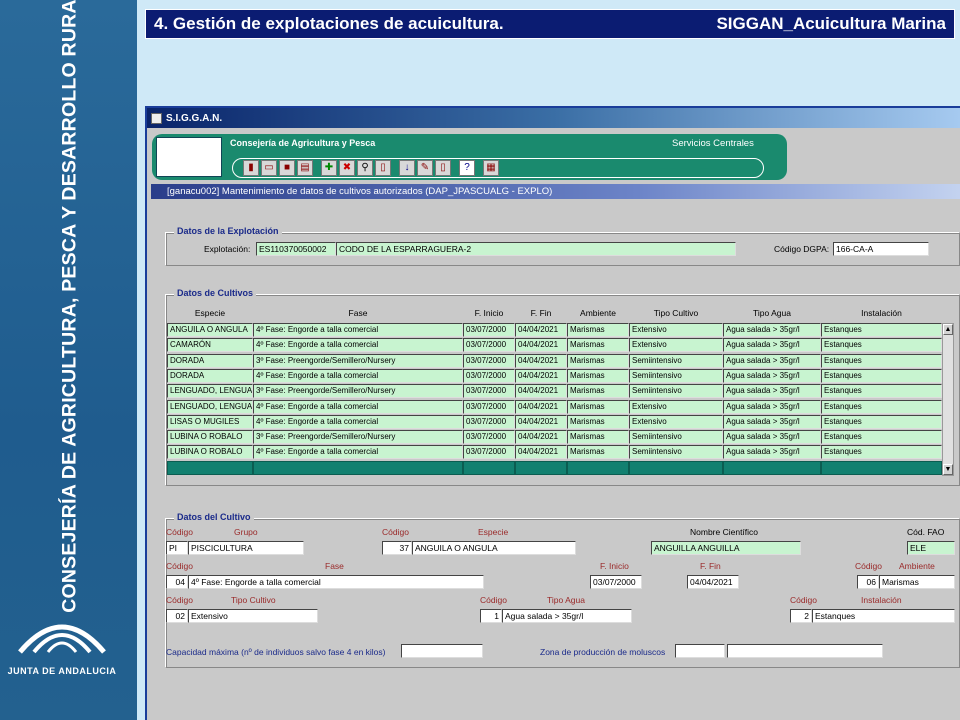 Image resolution: width=960 pixels, height=720 pixels. I want to click on ffin-field: 04/04/2021, so click(713, 582).